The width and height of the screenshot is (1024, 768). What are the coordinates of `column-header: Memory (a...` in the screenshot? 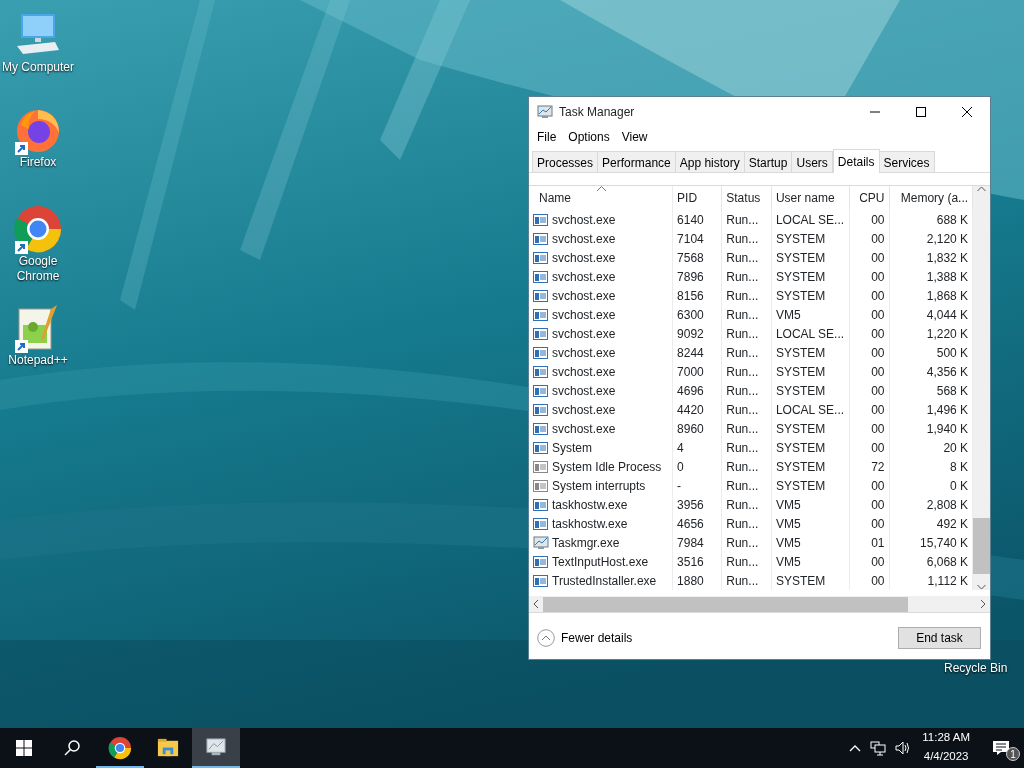 It's located at (931, 198).